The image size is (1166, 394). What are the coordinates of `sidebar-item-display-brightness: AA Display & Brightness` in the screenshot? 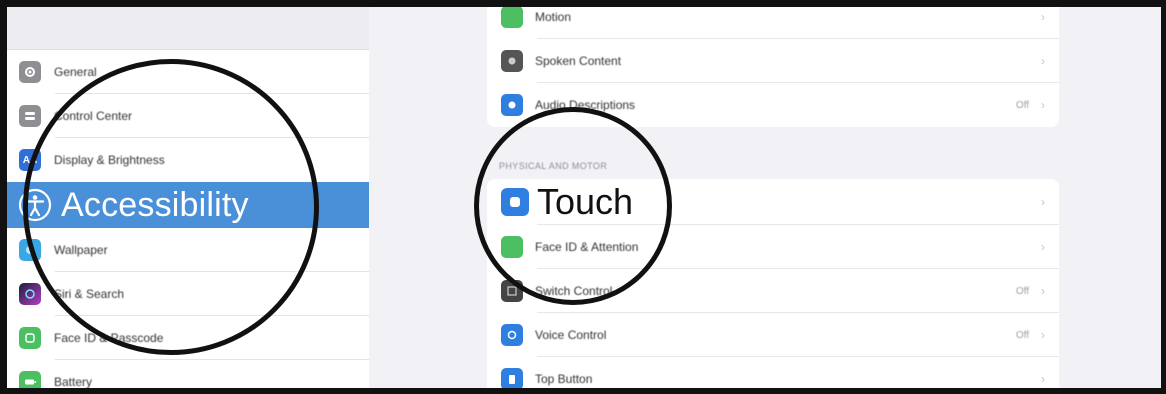 It's located at (188, 160).